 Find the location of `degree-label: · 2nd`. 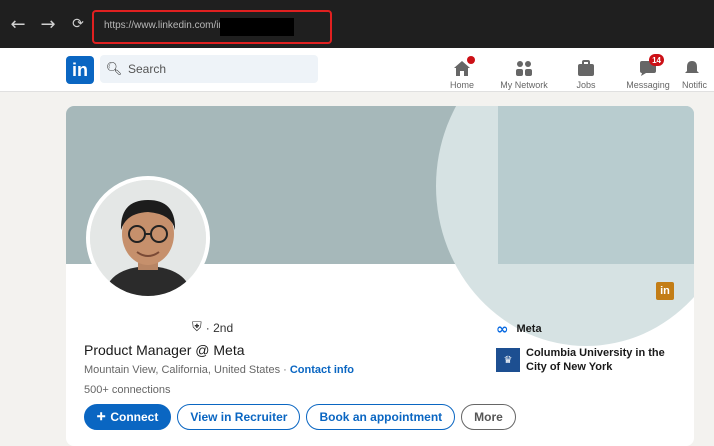

degree-label: · 2nd is located at coordinates (219, 327).